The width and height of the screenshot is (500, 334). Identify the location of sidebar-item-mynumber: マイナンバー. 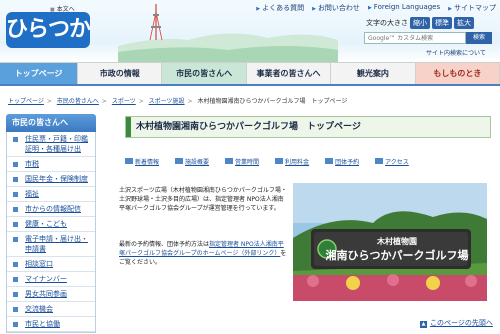
(51, 279).